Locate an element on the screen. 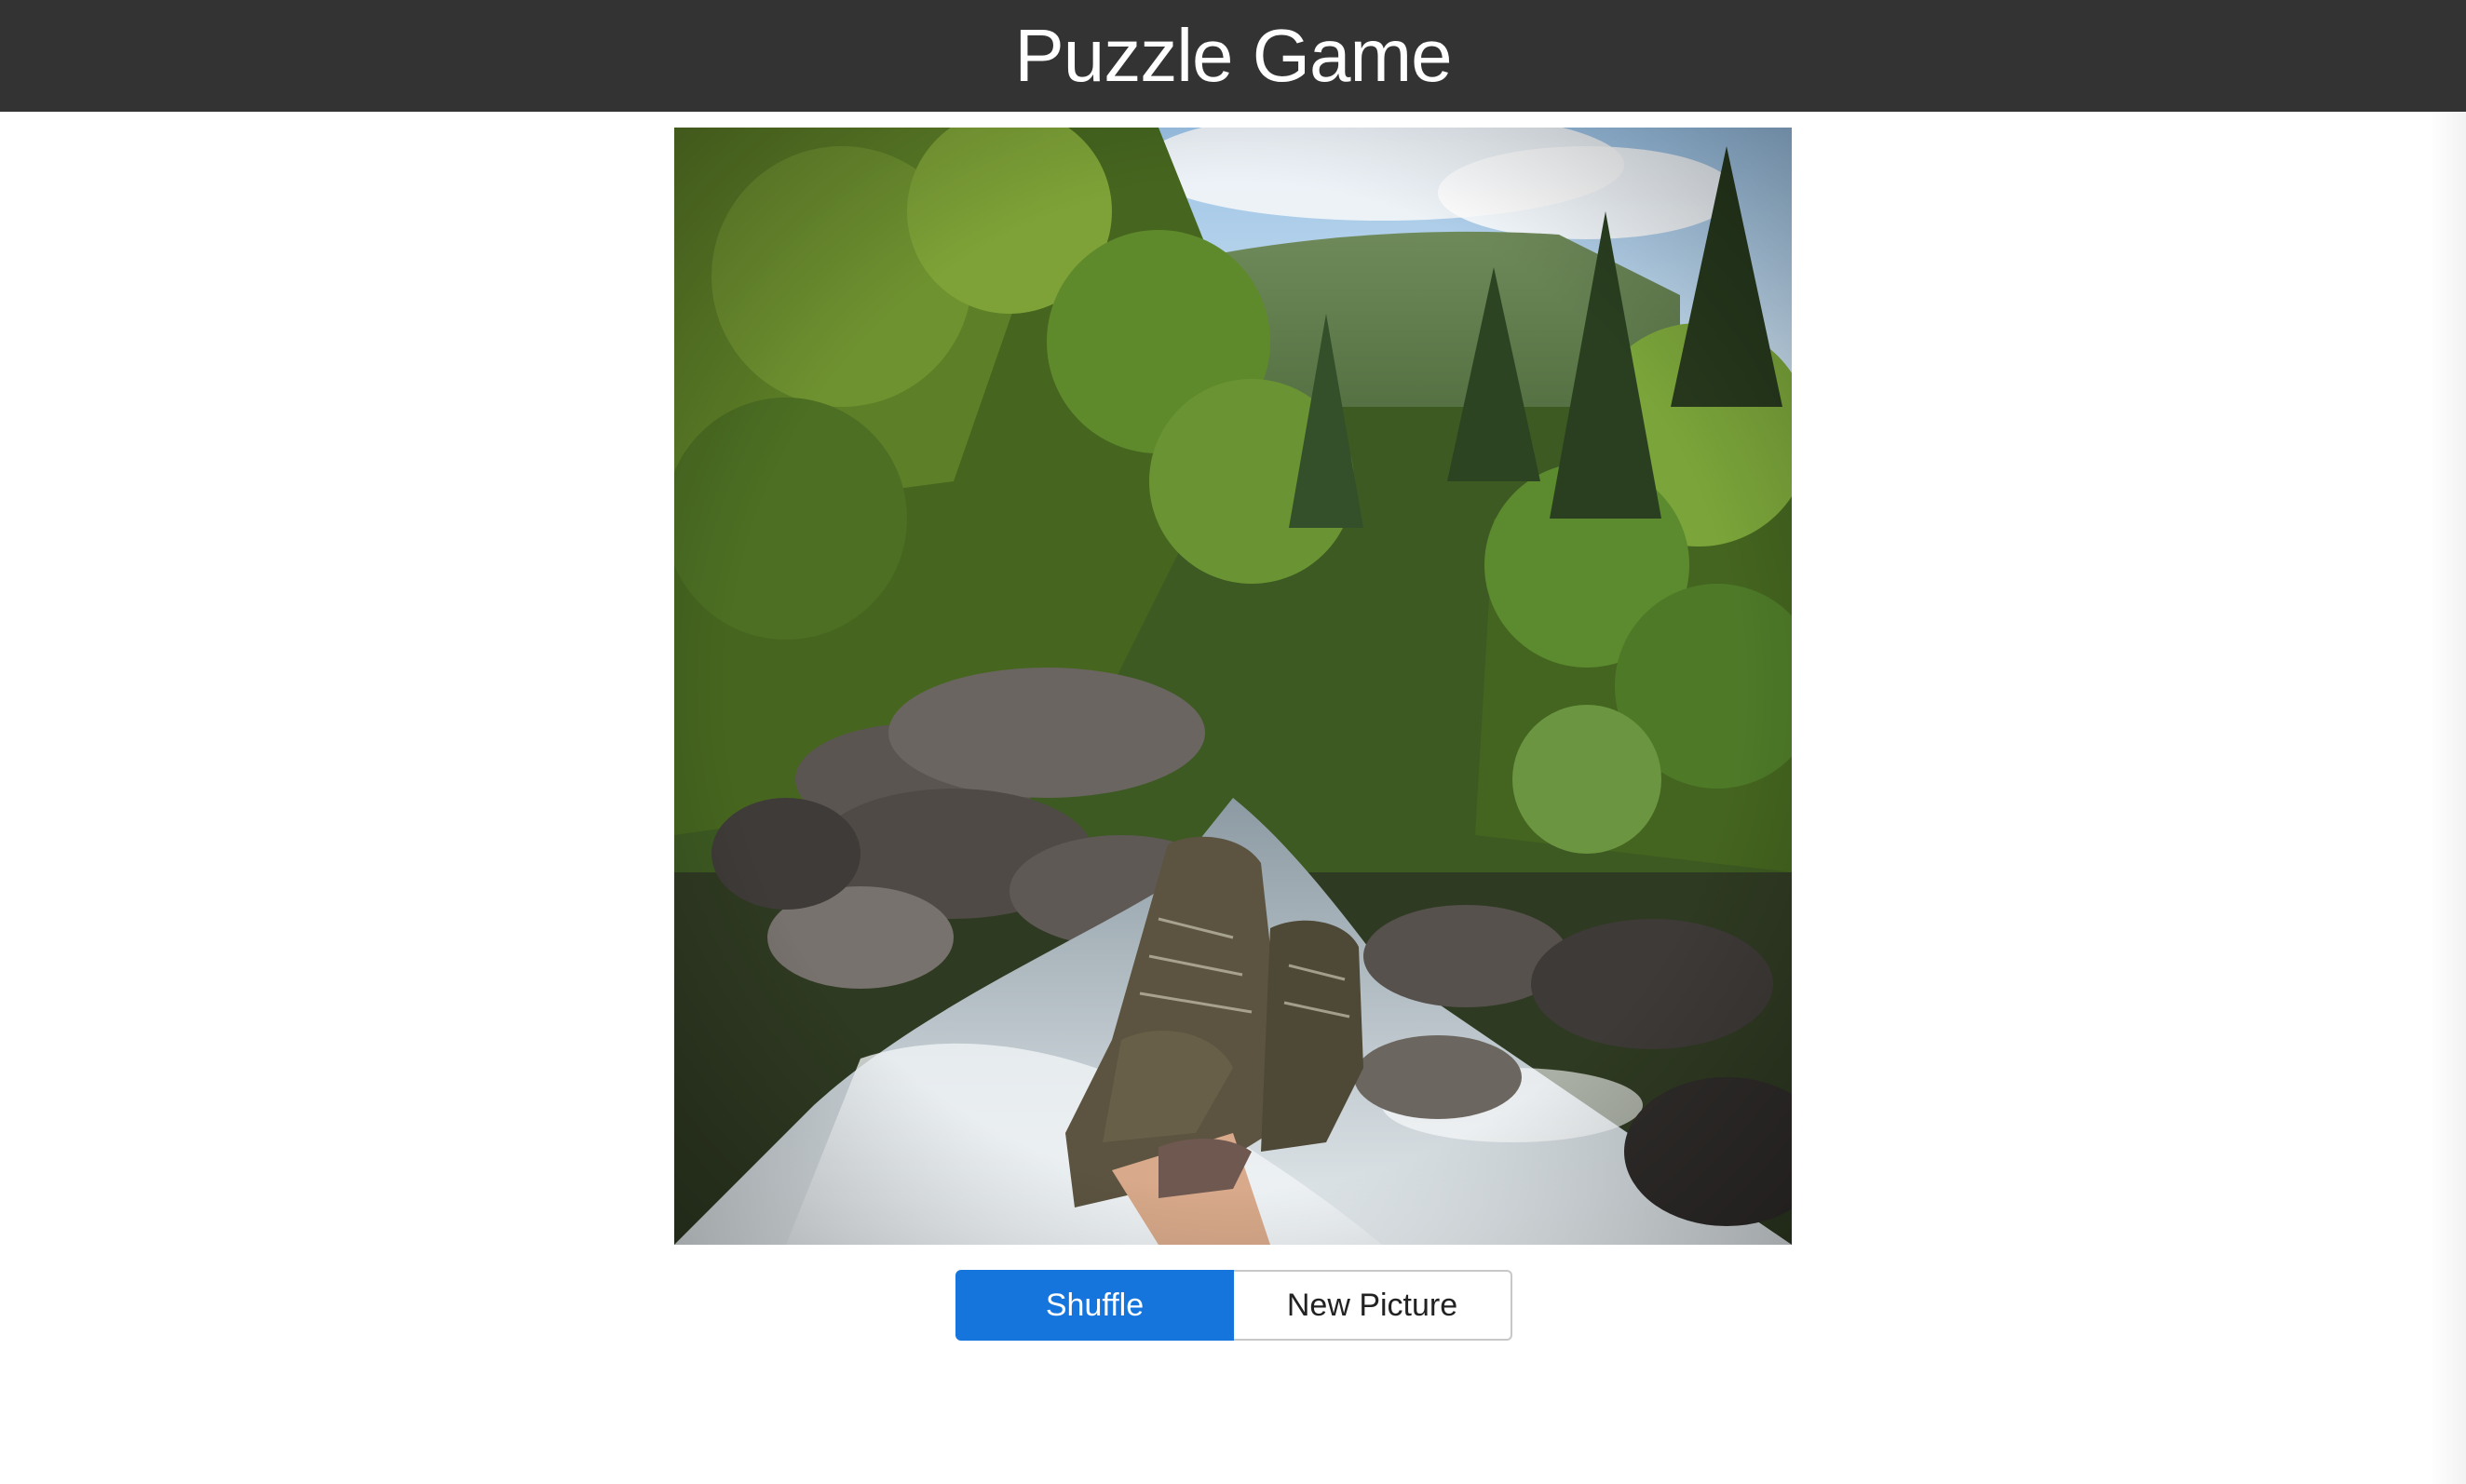  puzzle-controls: Shuffle New Picture is located at coordinates (1233, 1305).